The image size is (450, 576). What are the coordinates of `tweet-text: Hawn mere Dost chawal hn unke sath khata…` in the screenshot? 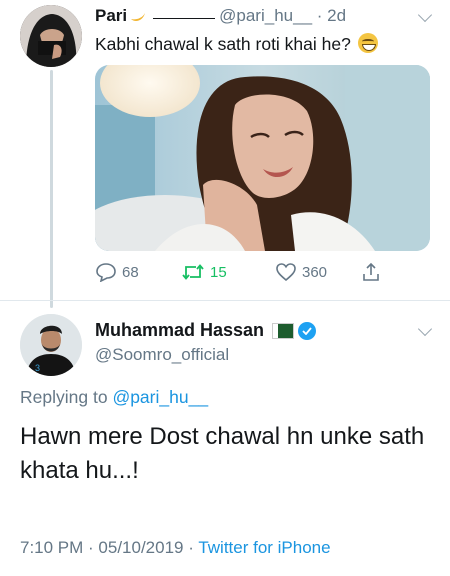 It's located at (222, 453).